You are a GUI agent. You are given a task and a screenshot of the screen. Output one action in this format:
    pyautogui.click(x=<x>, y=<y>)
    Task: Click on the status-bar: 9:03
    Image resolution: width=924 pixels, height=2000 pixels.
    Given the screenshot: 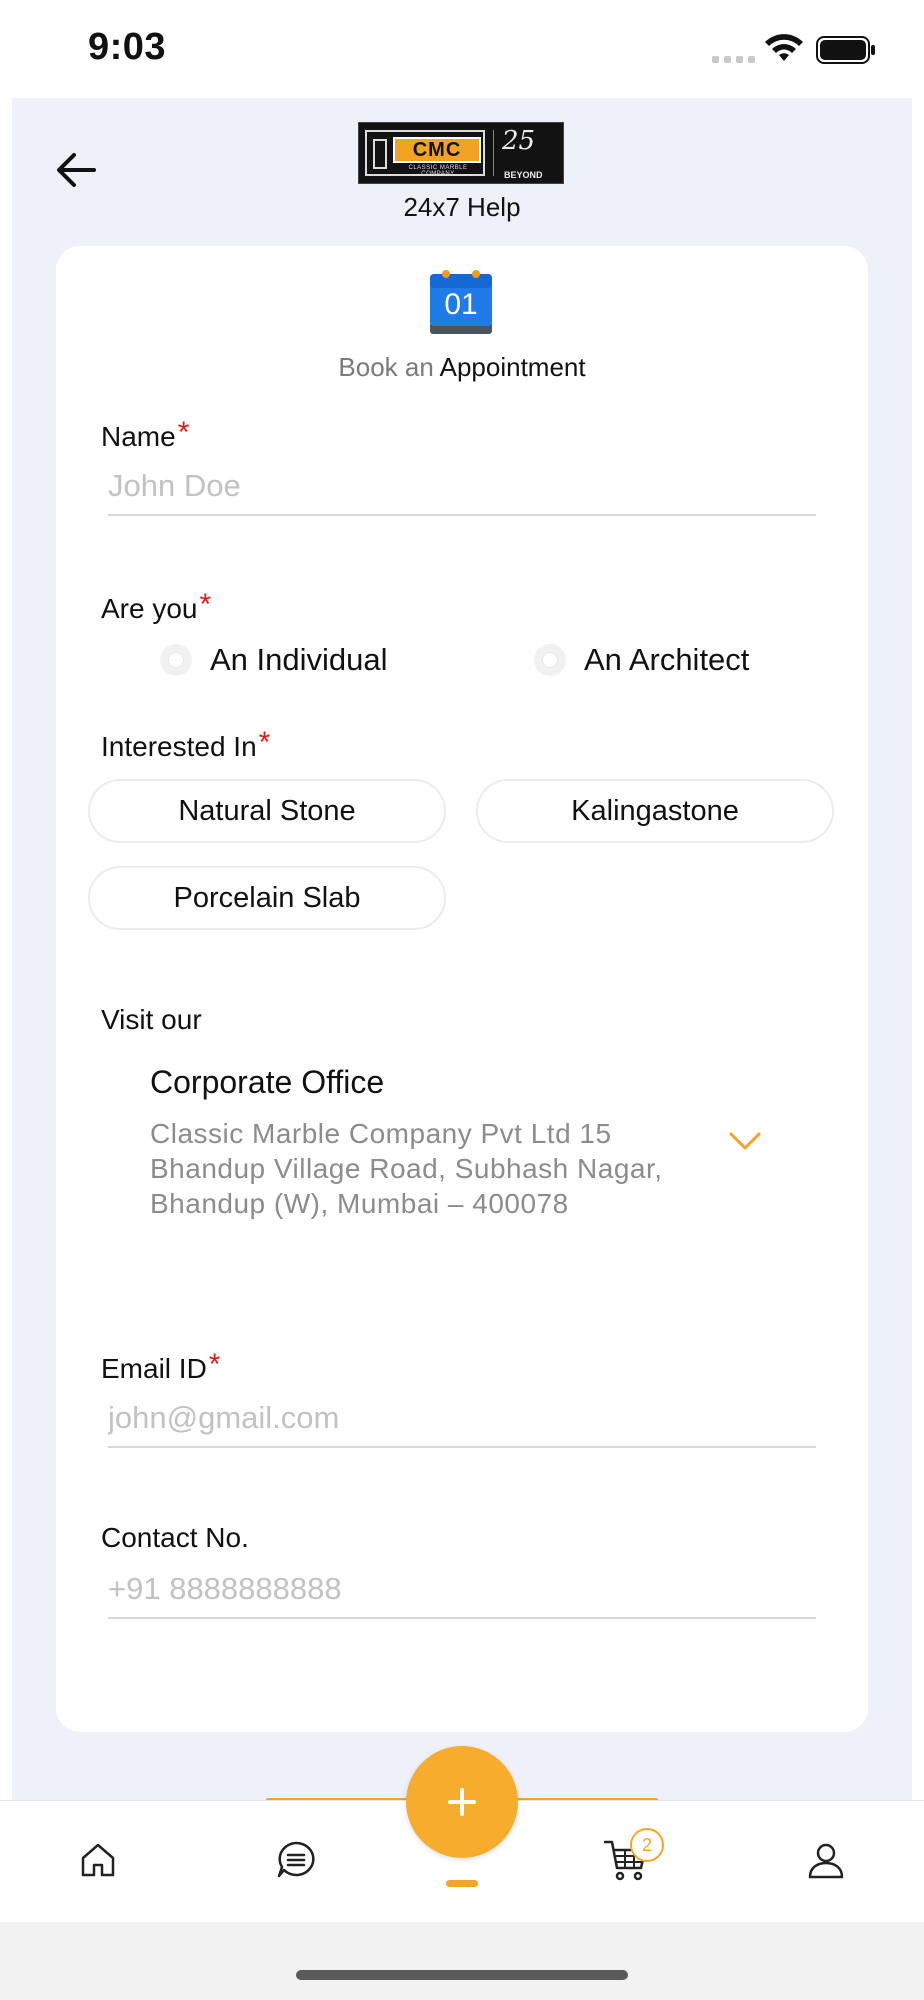 What is the action you would take?
    pyautogui.click(x=462, y=49)
    